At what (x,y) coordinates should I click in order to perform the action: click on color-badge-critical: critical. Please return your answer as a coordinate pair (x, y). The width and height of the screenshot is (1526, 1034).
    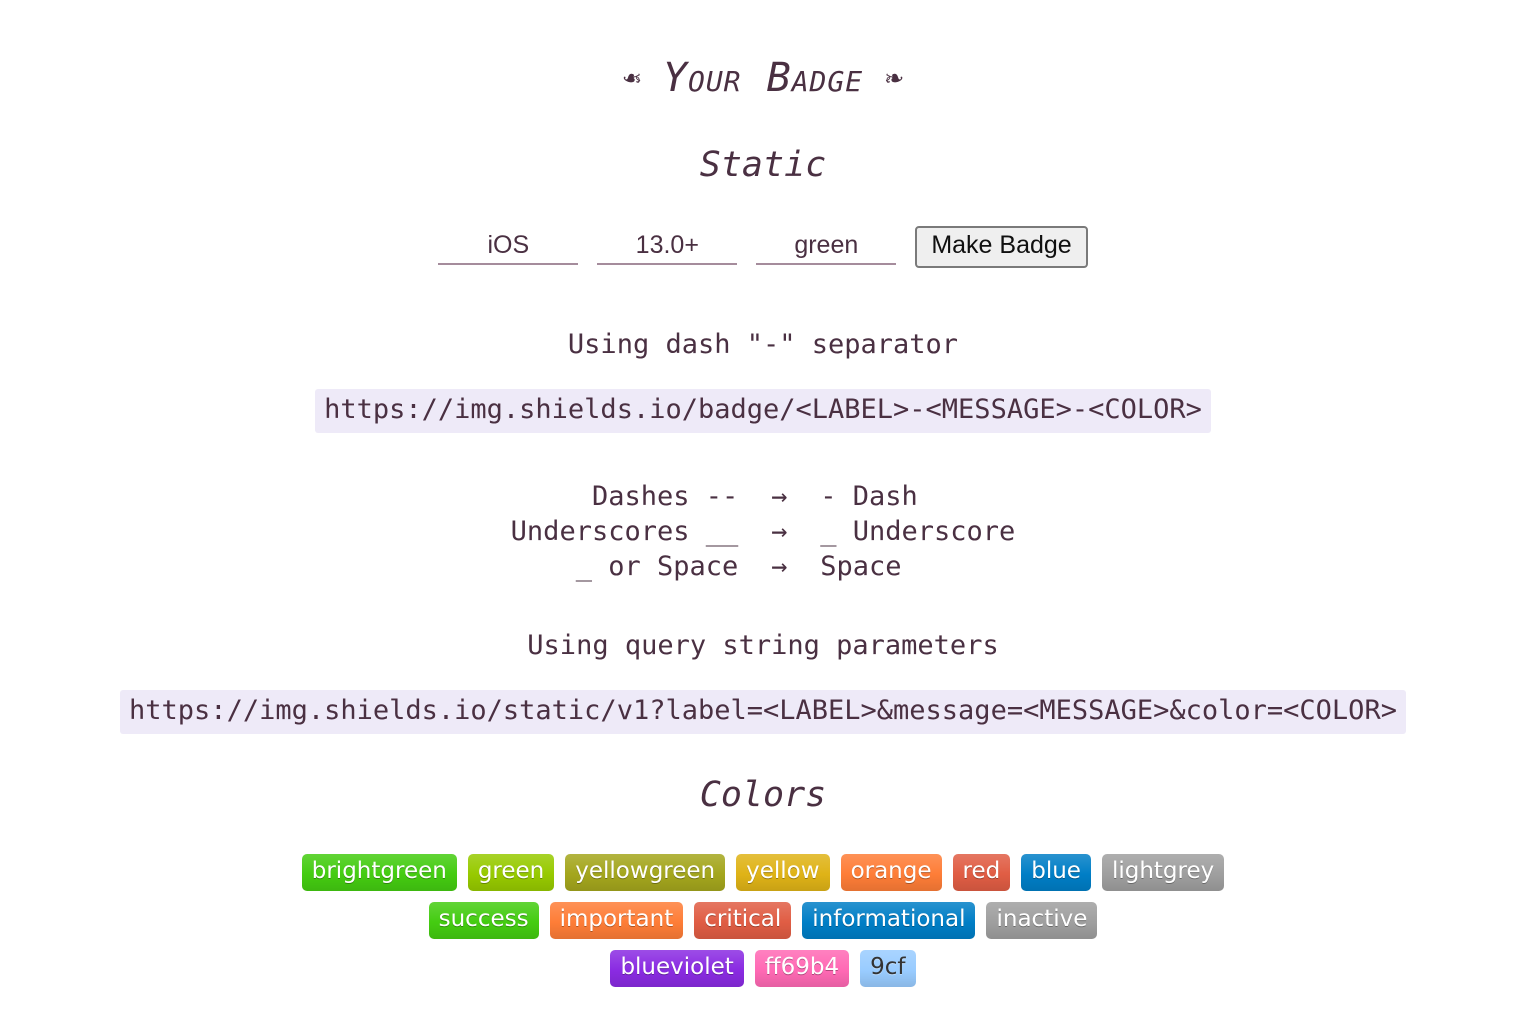
    Looking at the image, I should click on (743, 920).